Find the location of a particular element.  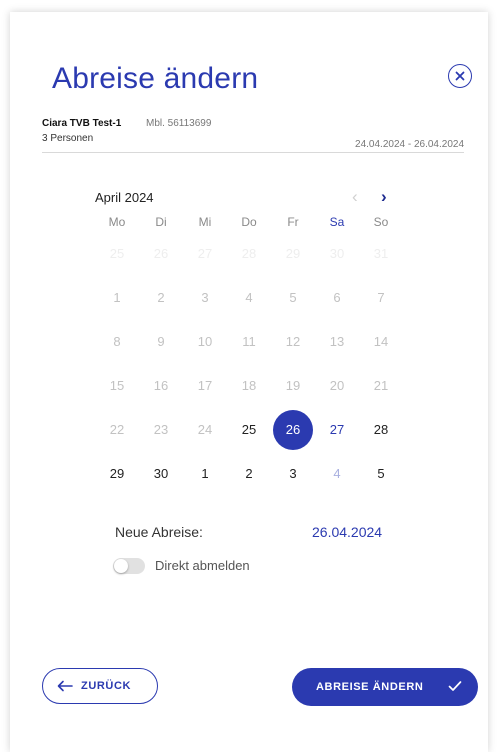

close-icon is located at coordinates (460, 76).